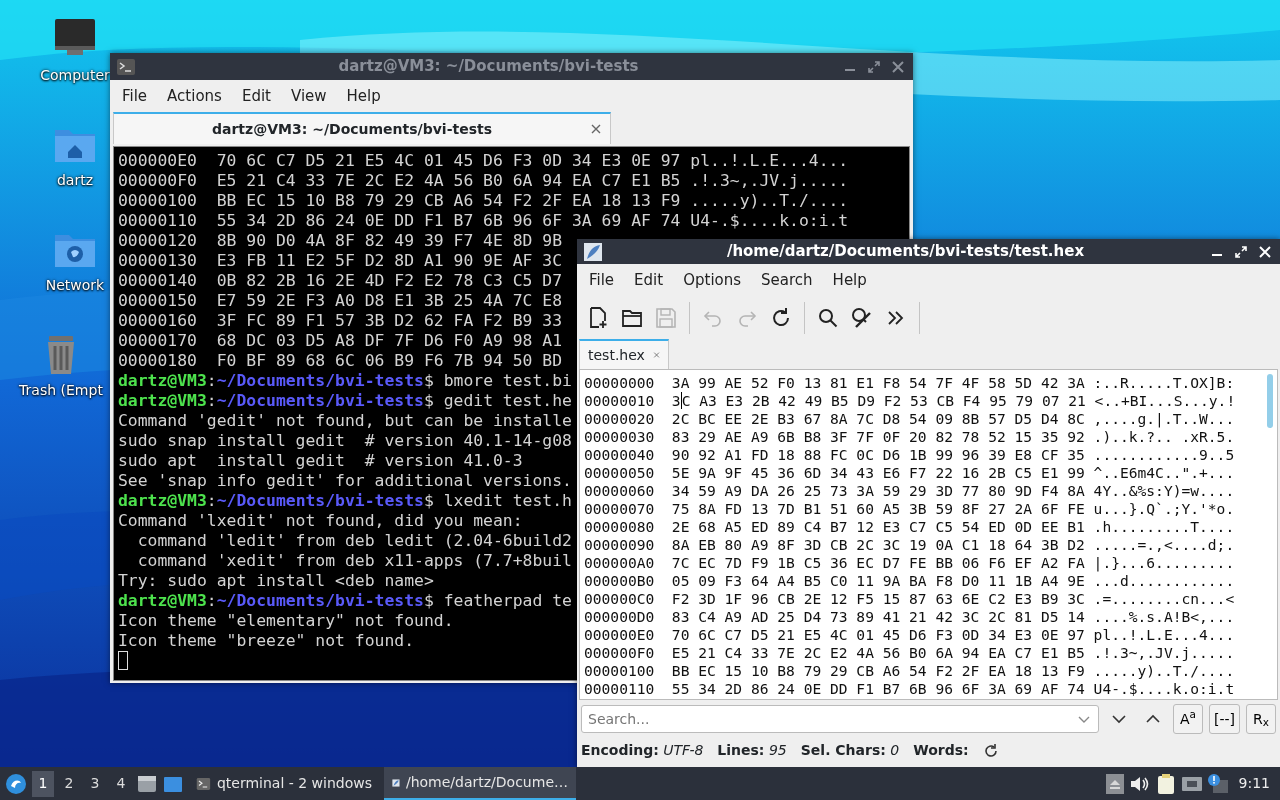  Describe the element at coordinates (850, 750) in the screenshot. I see `status-item: Sel. Chars: 0` at that location.